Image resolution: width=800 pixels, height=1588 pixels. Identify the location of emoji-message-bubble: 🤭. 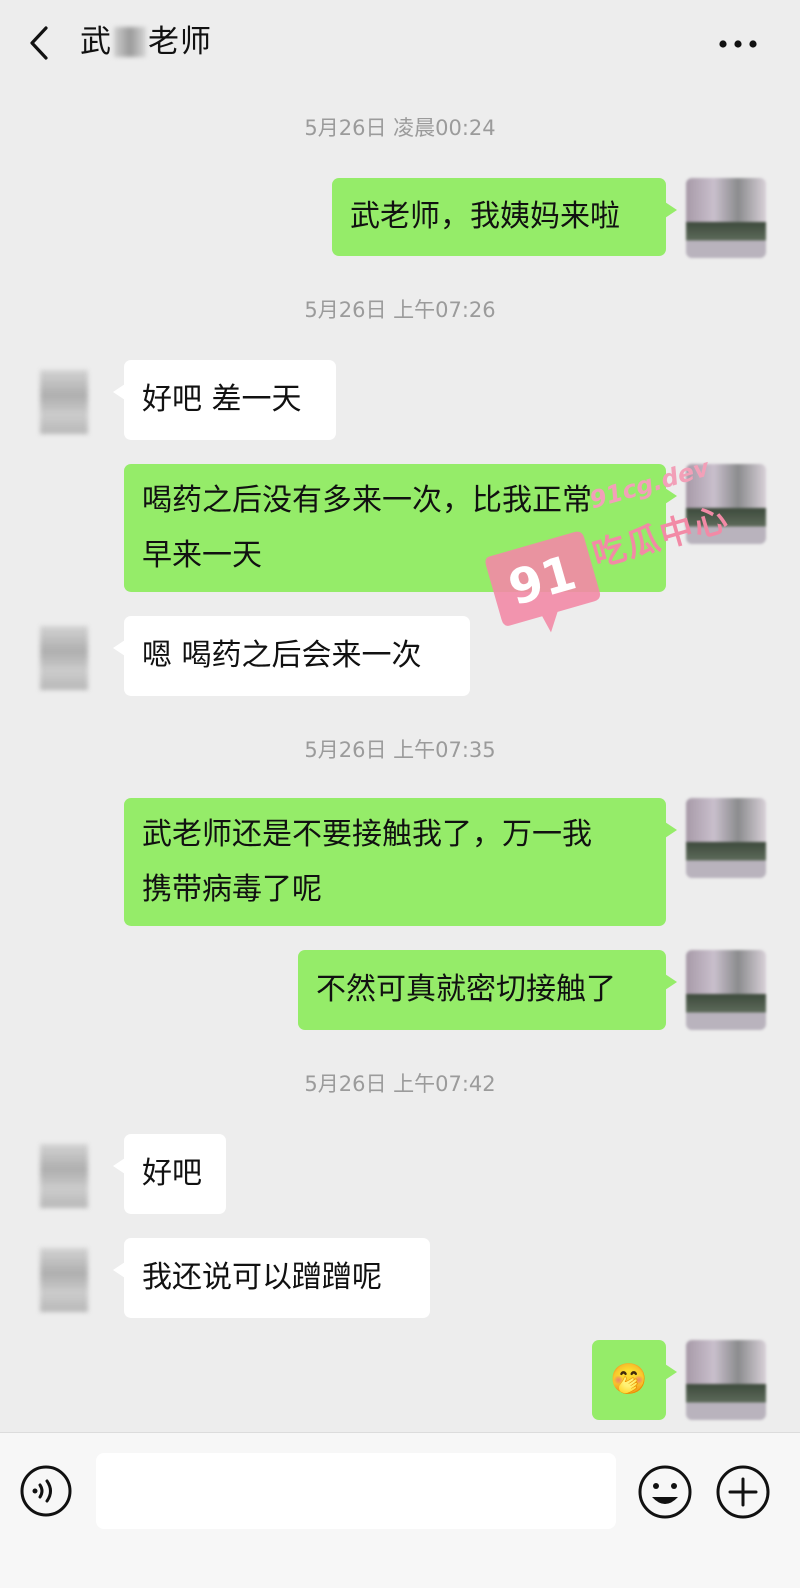
(634, 1380).